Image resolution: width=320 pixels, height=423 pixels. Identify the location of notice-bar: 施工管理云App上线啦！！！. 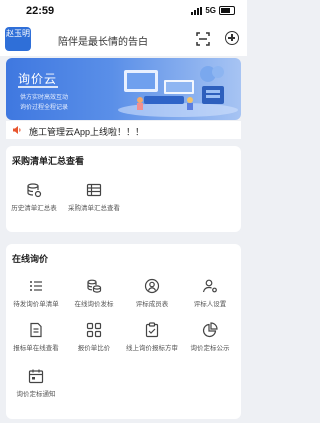
(123, 130).